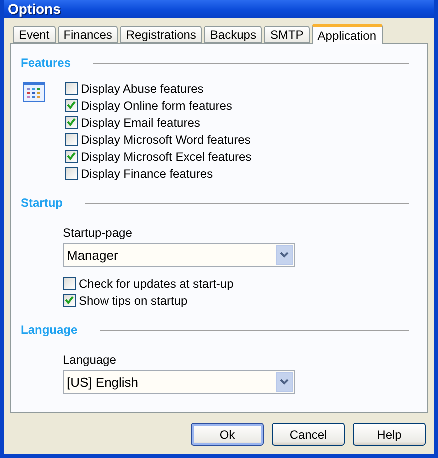 This screenshot has height=458, width=438. I want to click on checkbox-label: Display Microsoft Excel features, so click(166, 157).